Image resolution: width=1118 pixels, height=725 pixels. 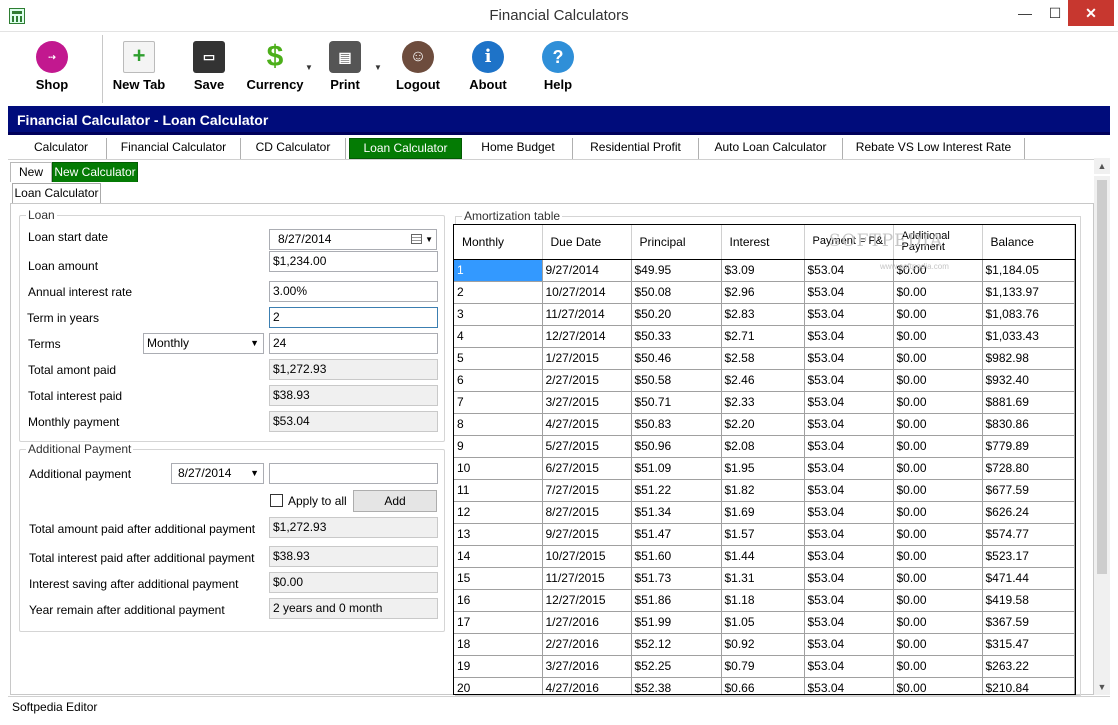 What do you see at coordinates (764, 512) in the screenshot?
I see `table-row: 12 8/27/2015 $51.34 $1.69 $53.04 $0.00 $626.24` at bounding box center [764, 512].